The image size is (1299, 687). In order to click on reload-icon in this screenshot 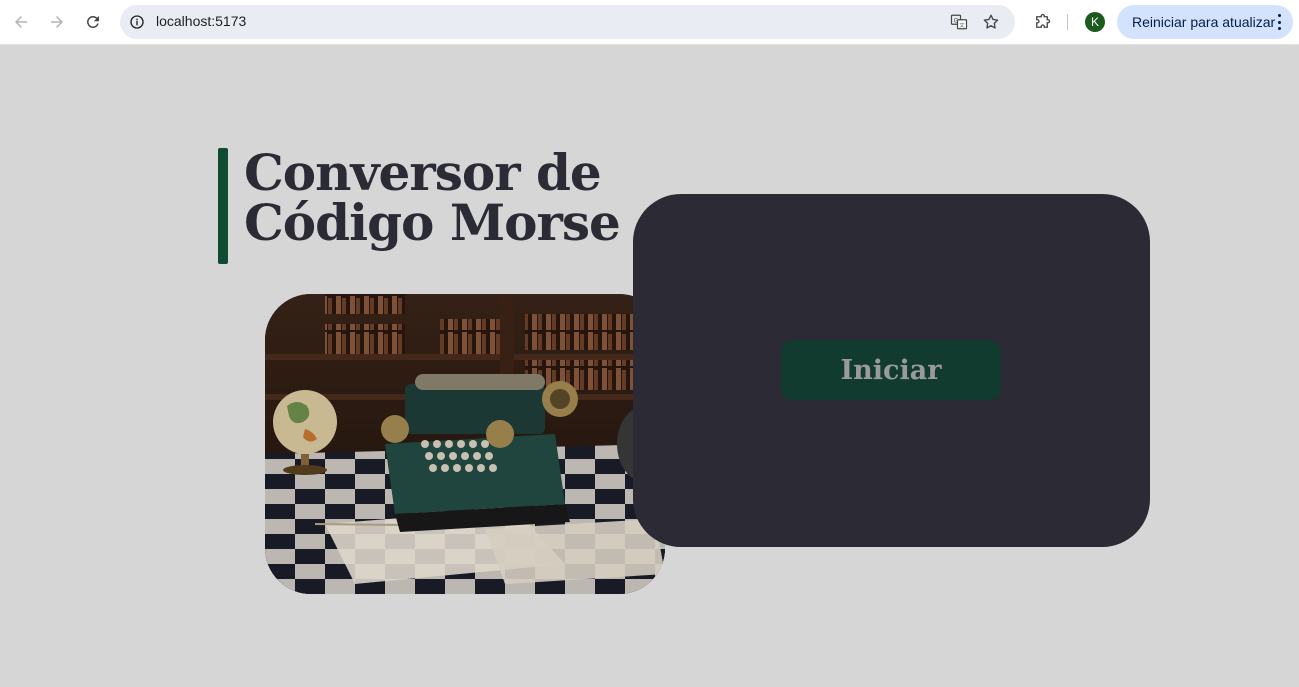, I will do `click(93, 22)`.